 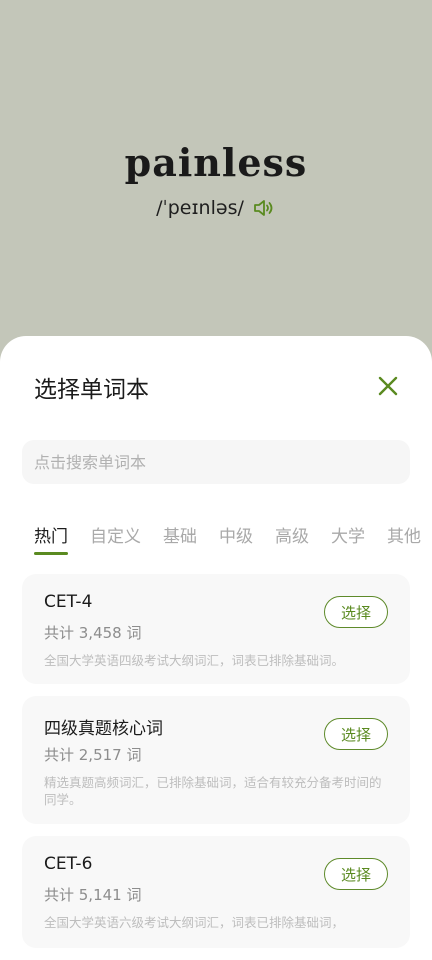 I want to click on wordbook-title: 四级真题核心词, so click(x=103, y=729).